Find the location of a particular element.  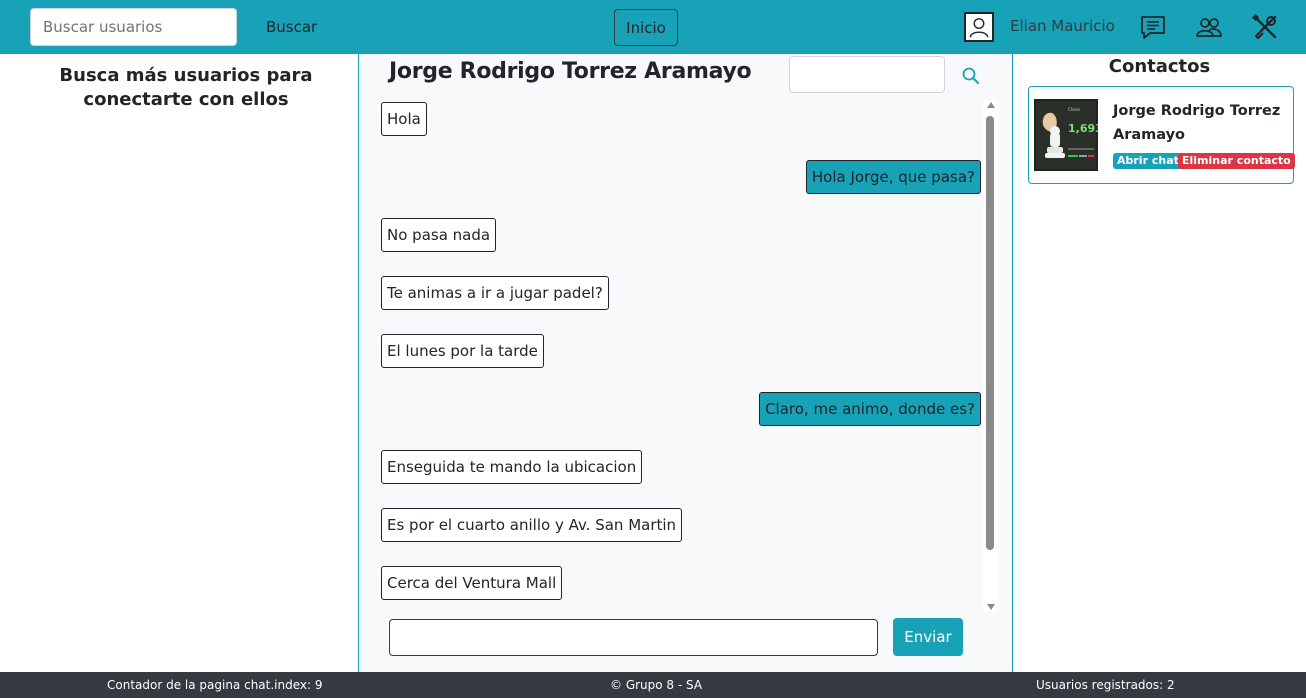

contact-name: Jorge Rodrigo Torrez Aramayo is located at coordinates (1197, 123).